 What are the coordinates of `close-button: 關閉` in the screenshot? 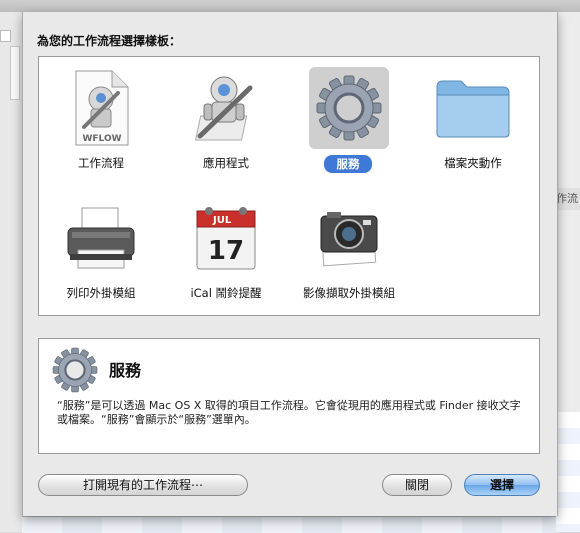 It's located at (417, 485).